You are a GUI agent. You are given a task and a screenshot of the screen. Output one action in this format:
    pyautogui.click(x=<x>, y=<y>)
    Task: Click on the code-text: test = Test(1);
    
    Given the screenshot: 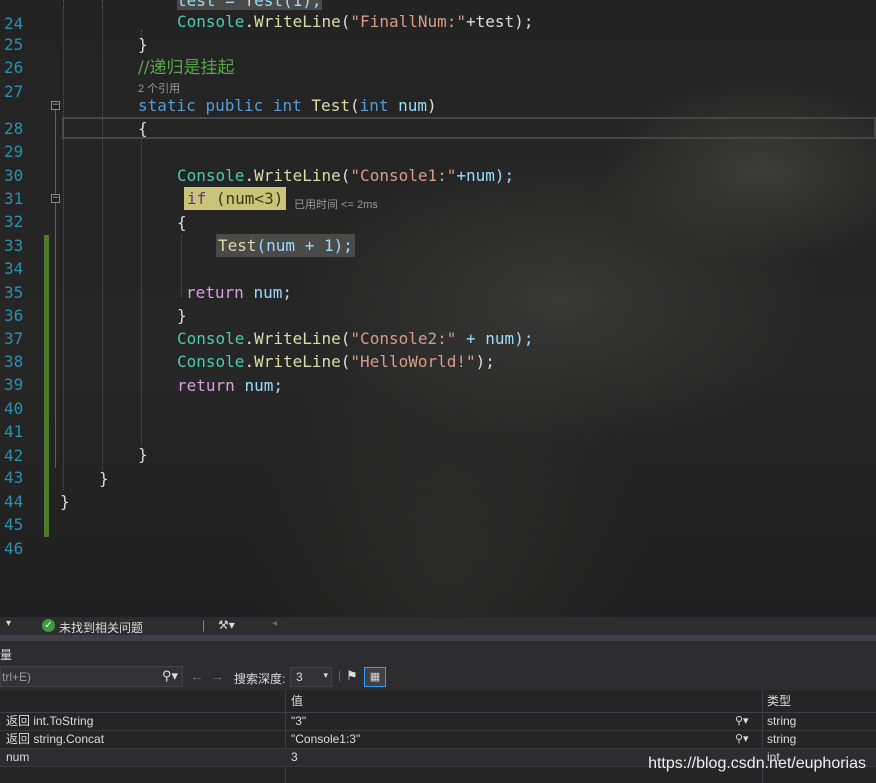 What is the action you would take?
    pyautogui.click(x=249, y=5)
    